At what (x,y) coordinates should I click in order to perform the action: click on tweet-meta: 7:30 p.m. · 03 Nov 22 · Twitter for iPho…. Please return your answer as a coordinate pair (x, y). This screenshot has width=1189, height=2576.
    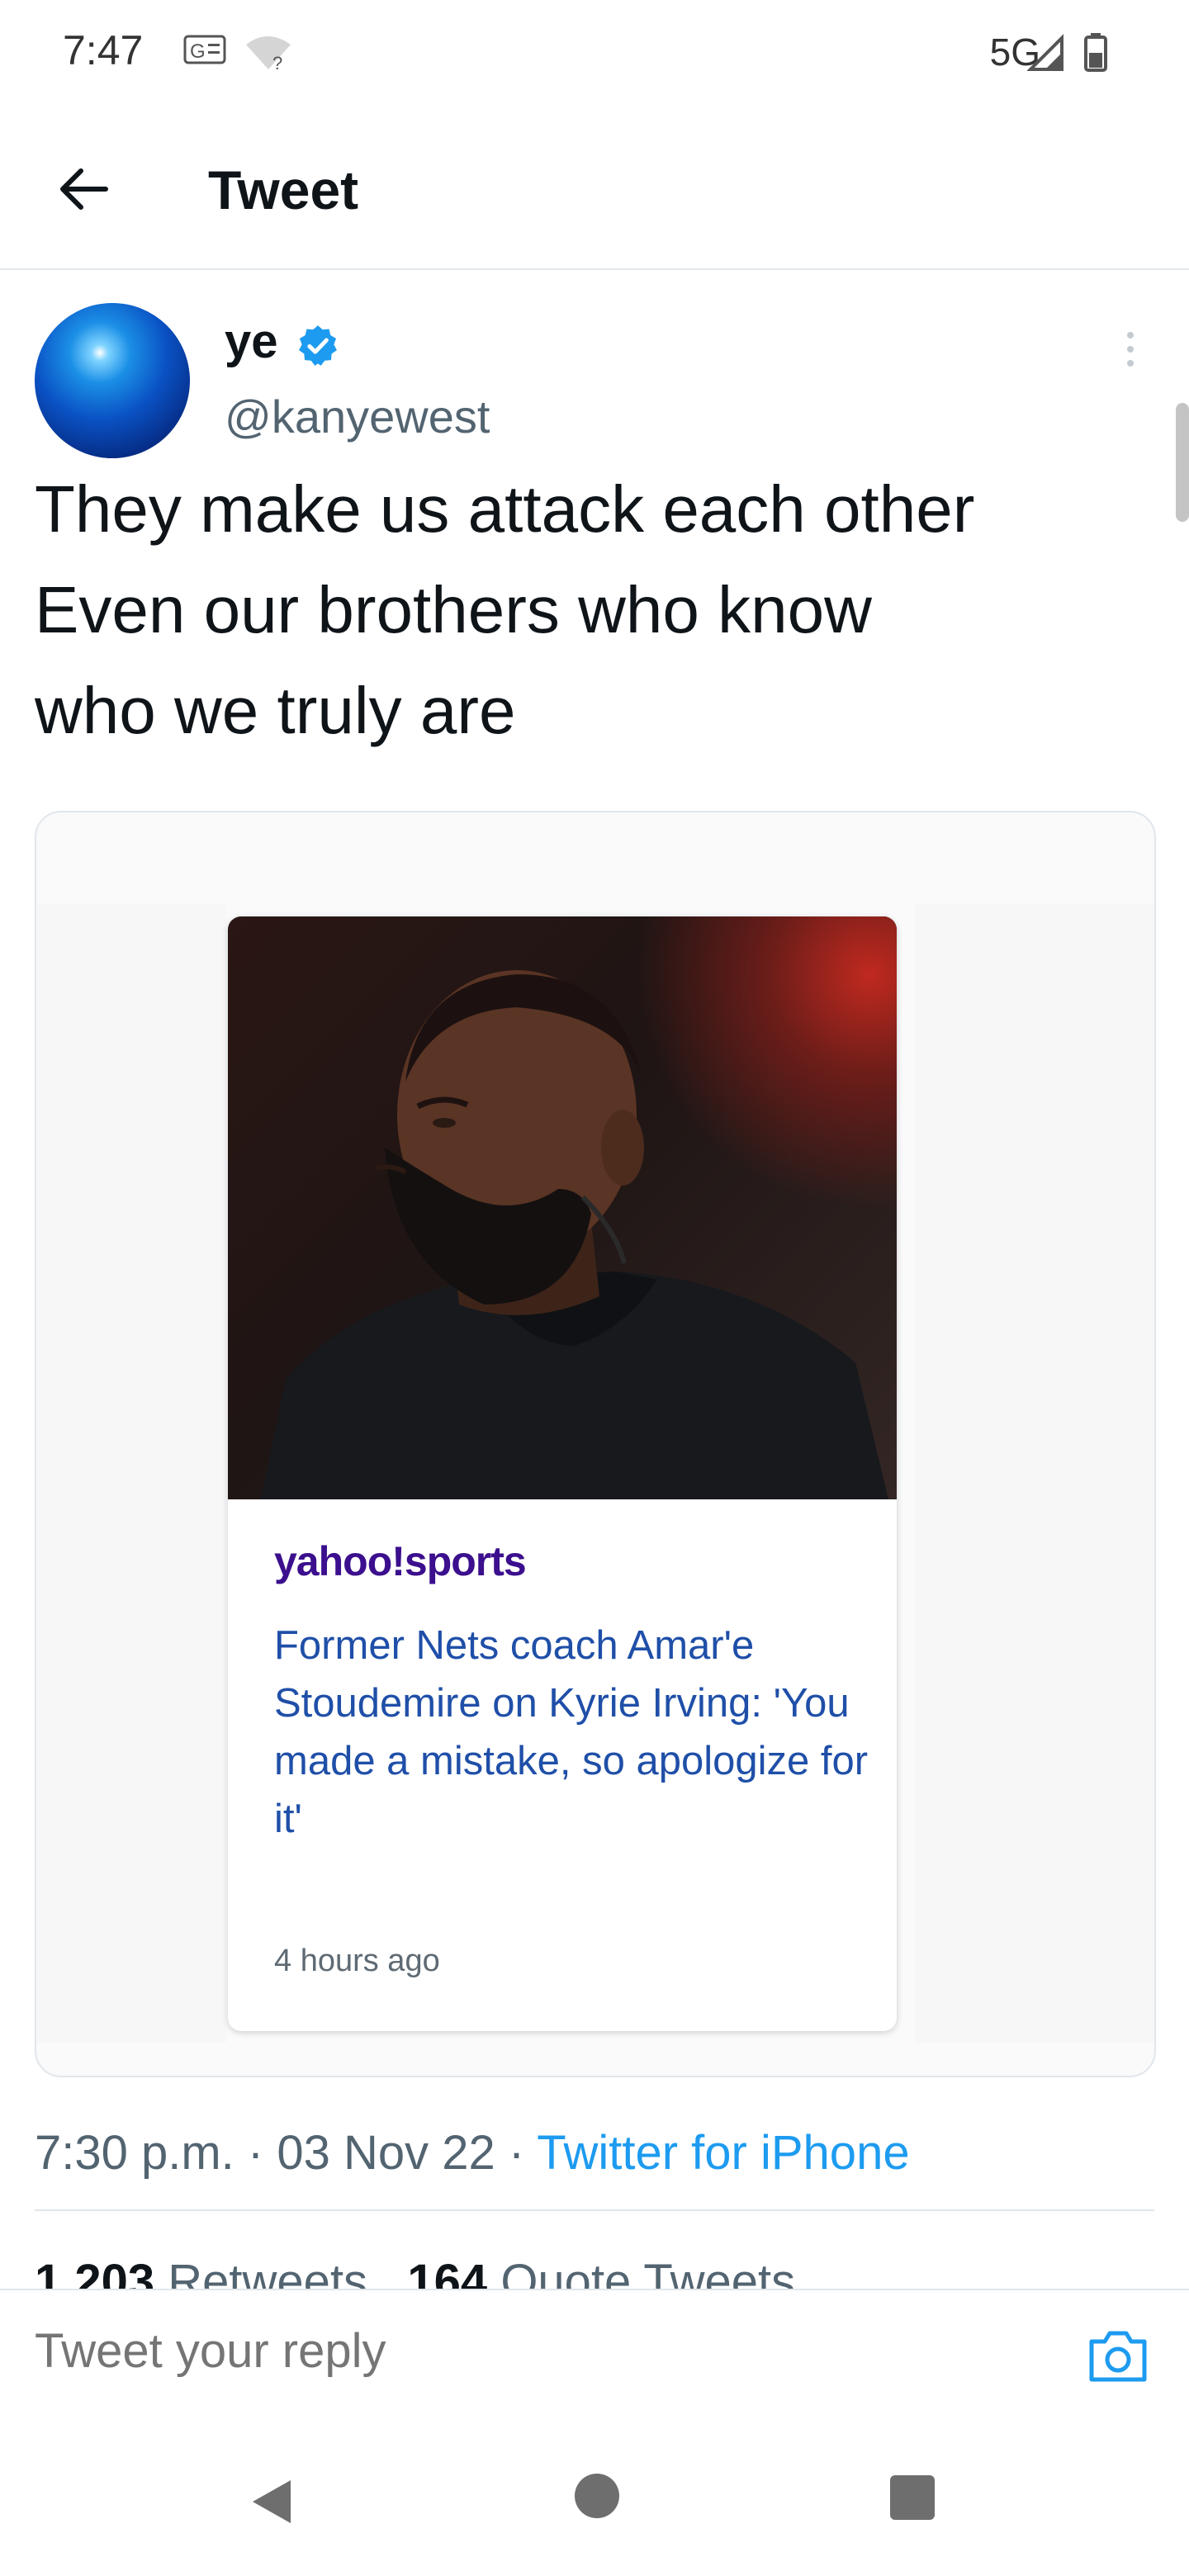
    Looking at the image, I should click on (472, 2153).